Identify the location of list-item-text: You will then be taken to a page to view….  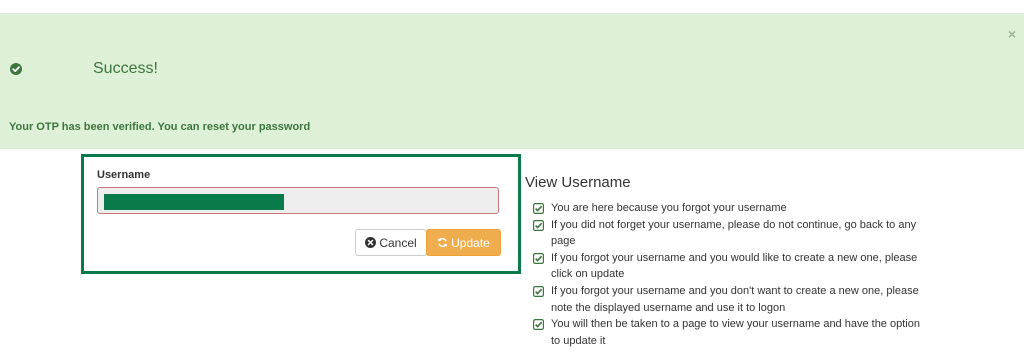
(735, 332).